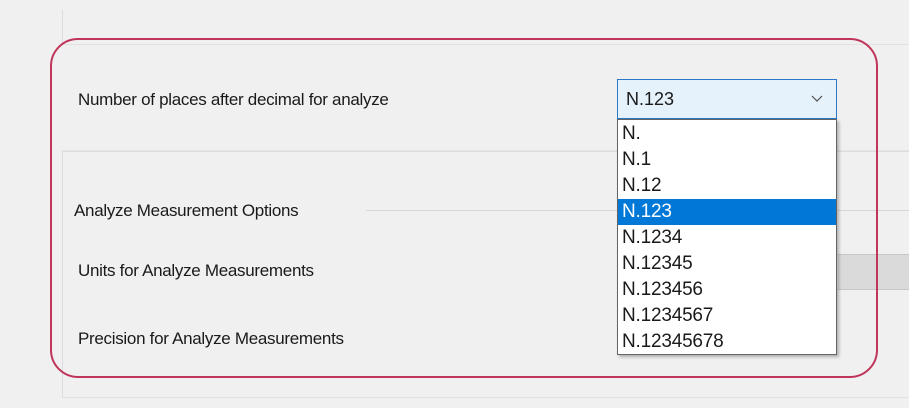  What do you see at coordinates (873, 272) in the screenshot?
I see `units-field` at bounding box center [873, 272].